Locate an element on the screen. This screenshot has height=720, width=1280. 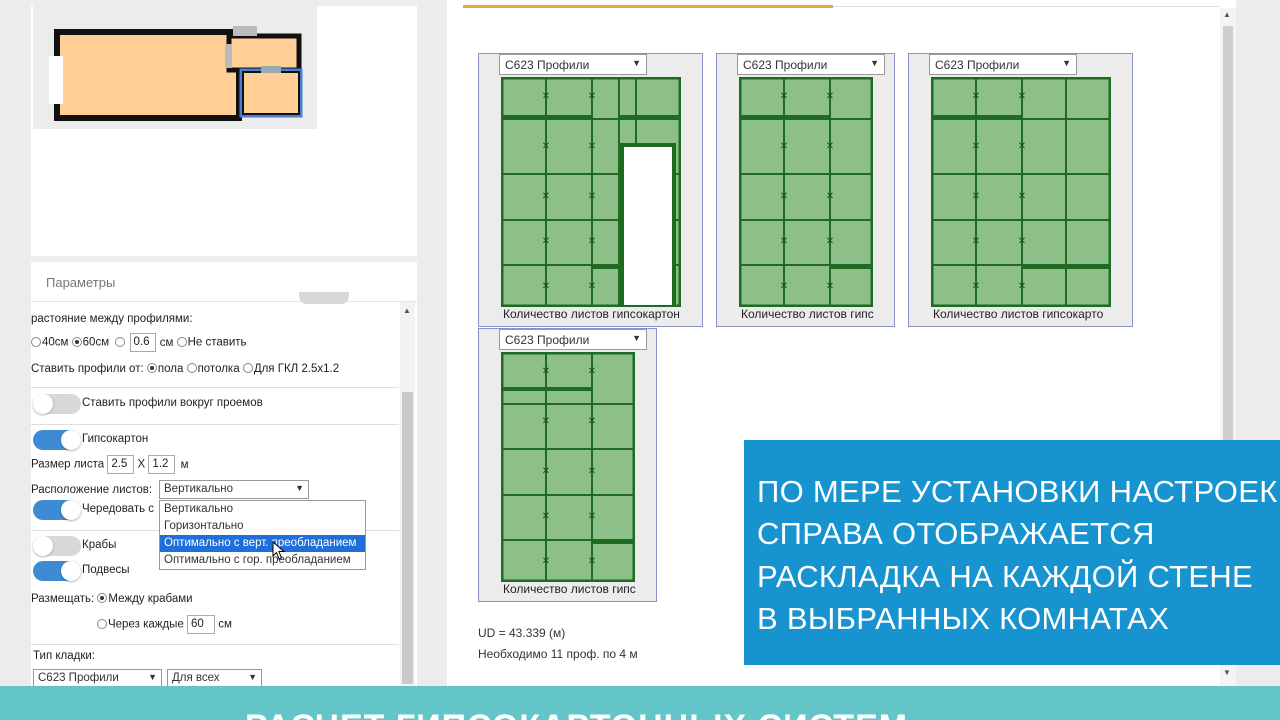
radio-floor-label: пола is located at coordinates (170, 369).